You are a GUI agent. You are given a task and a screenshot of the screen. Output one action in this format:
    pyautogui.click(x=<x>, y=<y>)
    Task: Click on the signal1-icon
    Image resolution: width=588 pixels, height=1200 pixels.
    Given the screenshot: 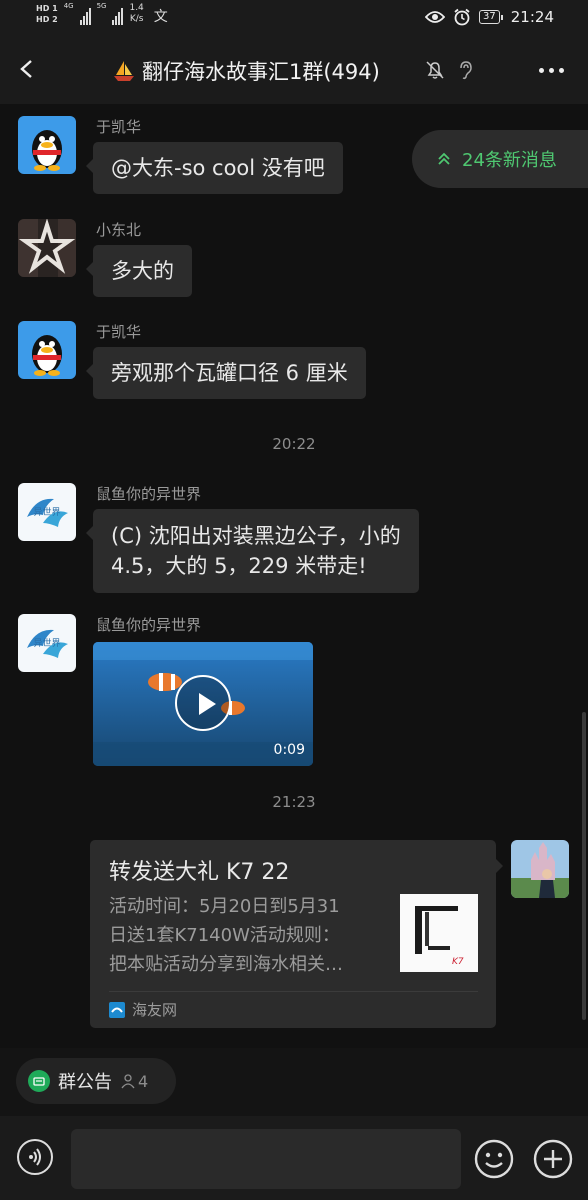 What is the action you would take?
    pyautogui.click(x=85, y=15)
    